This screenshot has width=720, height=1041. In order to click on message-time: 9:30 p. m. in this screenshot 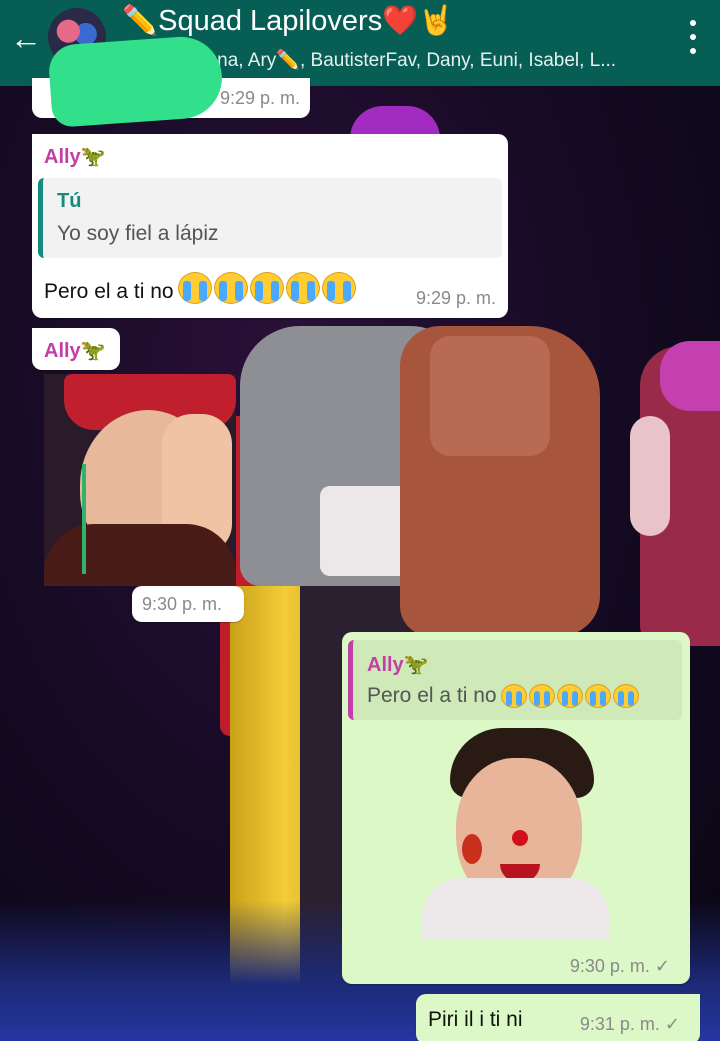, I will do `click(182, 604)`.